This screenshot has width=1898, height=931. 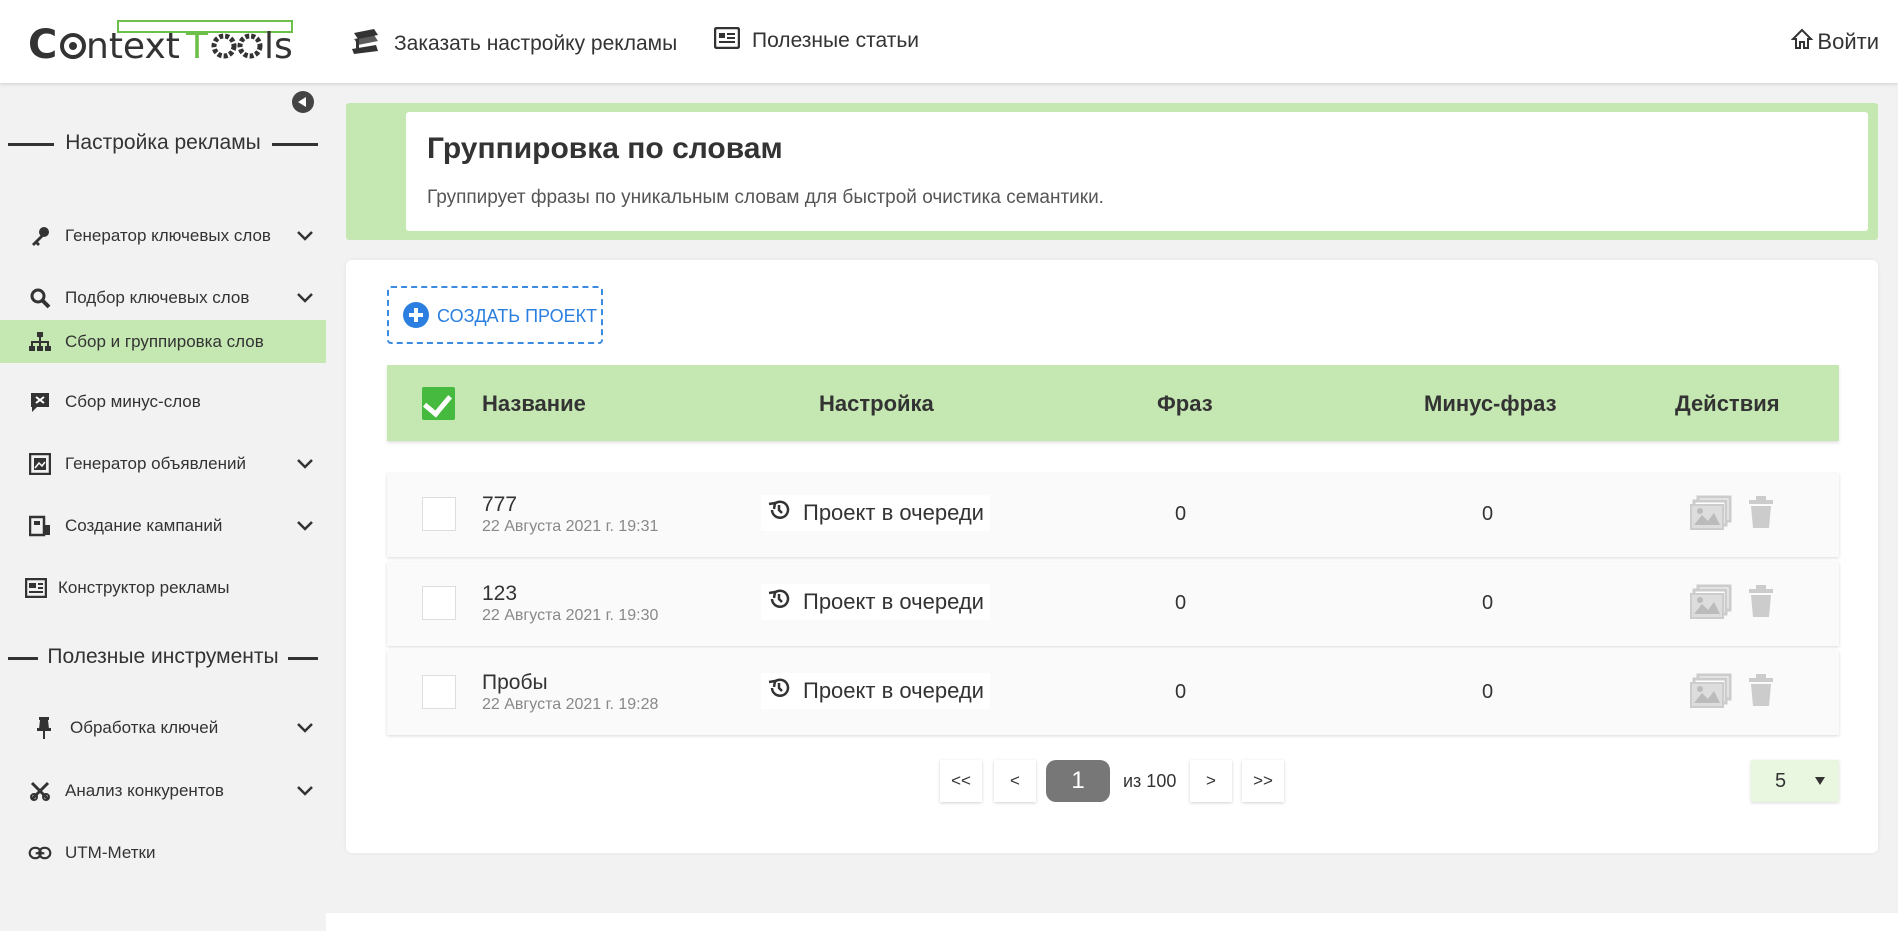 What do you see at coordinates (961, 781) in the screenshot?
I see `pagination-first-button: <<` at bounding box center [961, 781].